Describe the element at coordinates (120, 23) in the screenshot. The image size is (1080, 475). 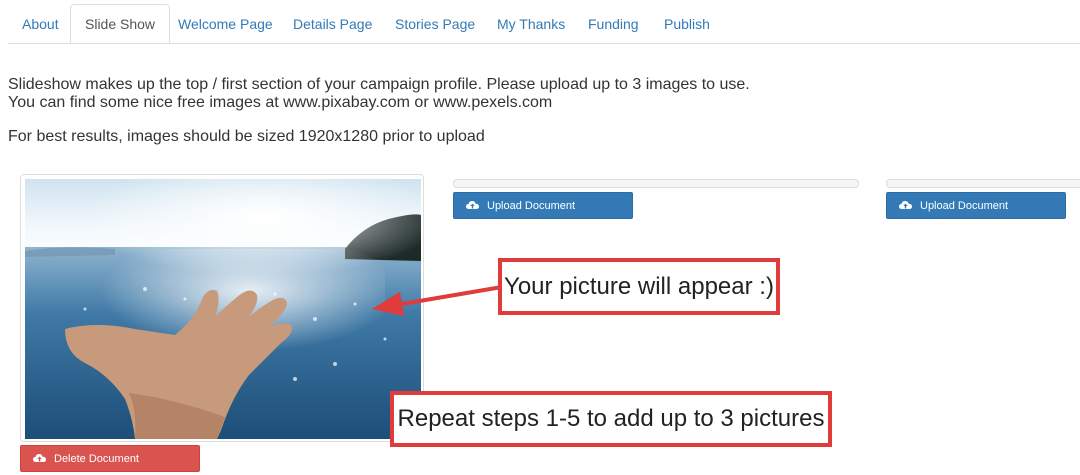
I see `tab-slide-show: Slide Show` at that location.